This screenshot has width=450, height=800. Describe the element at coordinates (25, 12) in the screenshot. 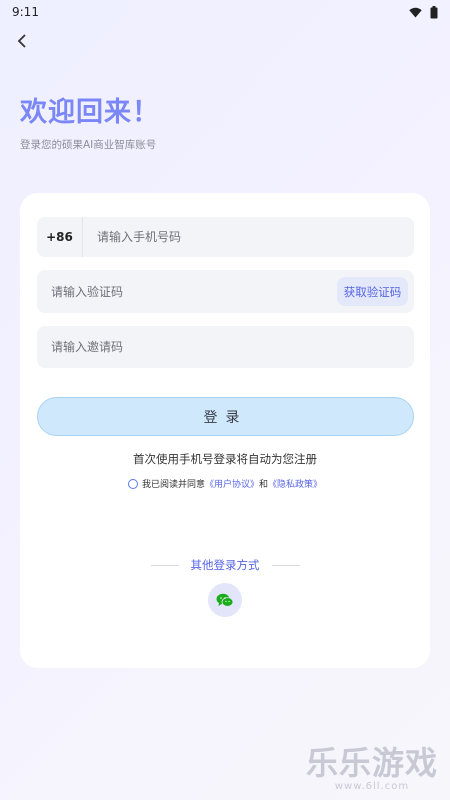

I see `status-time: 9:11` at that location.